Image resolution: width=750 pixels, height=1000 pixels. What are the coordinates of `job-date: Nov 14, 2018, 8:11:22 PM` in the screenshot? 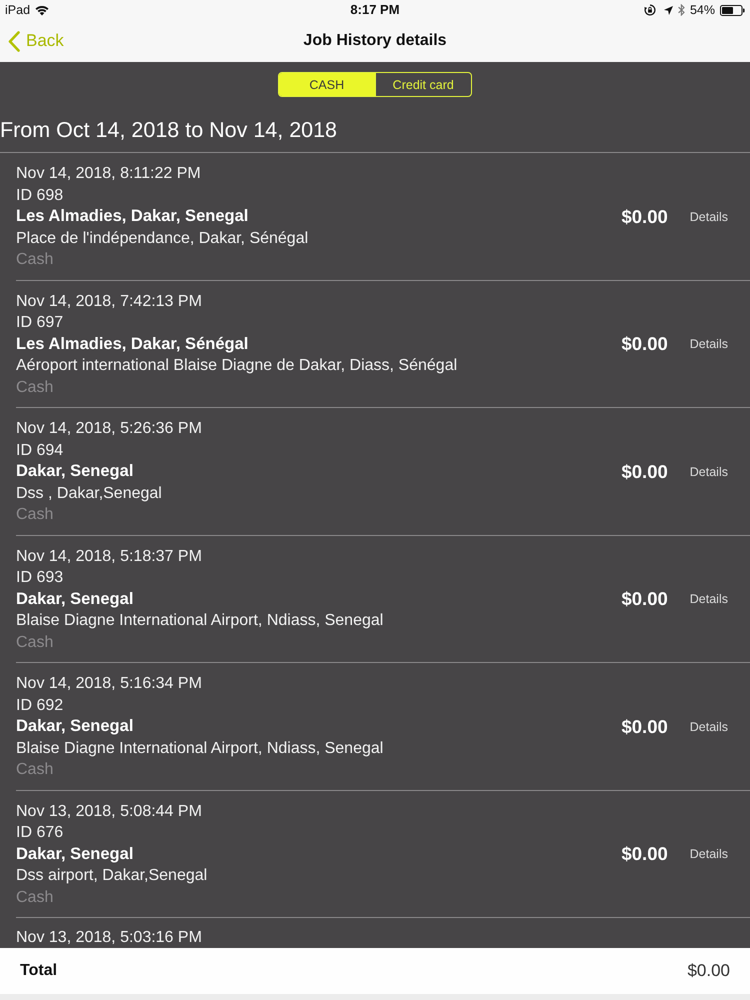 It's located at (109, 174).